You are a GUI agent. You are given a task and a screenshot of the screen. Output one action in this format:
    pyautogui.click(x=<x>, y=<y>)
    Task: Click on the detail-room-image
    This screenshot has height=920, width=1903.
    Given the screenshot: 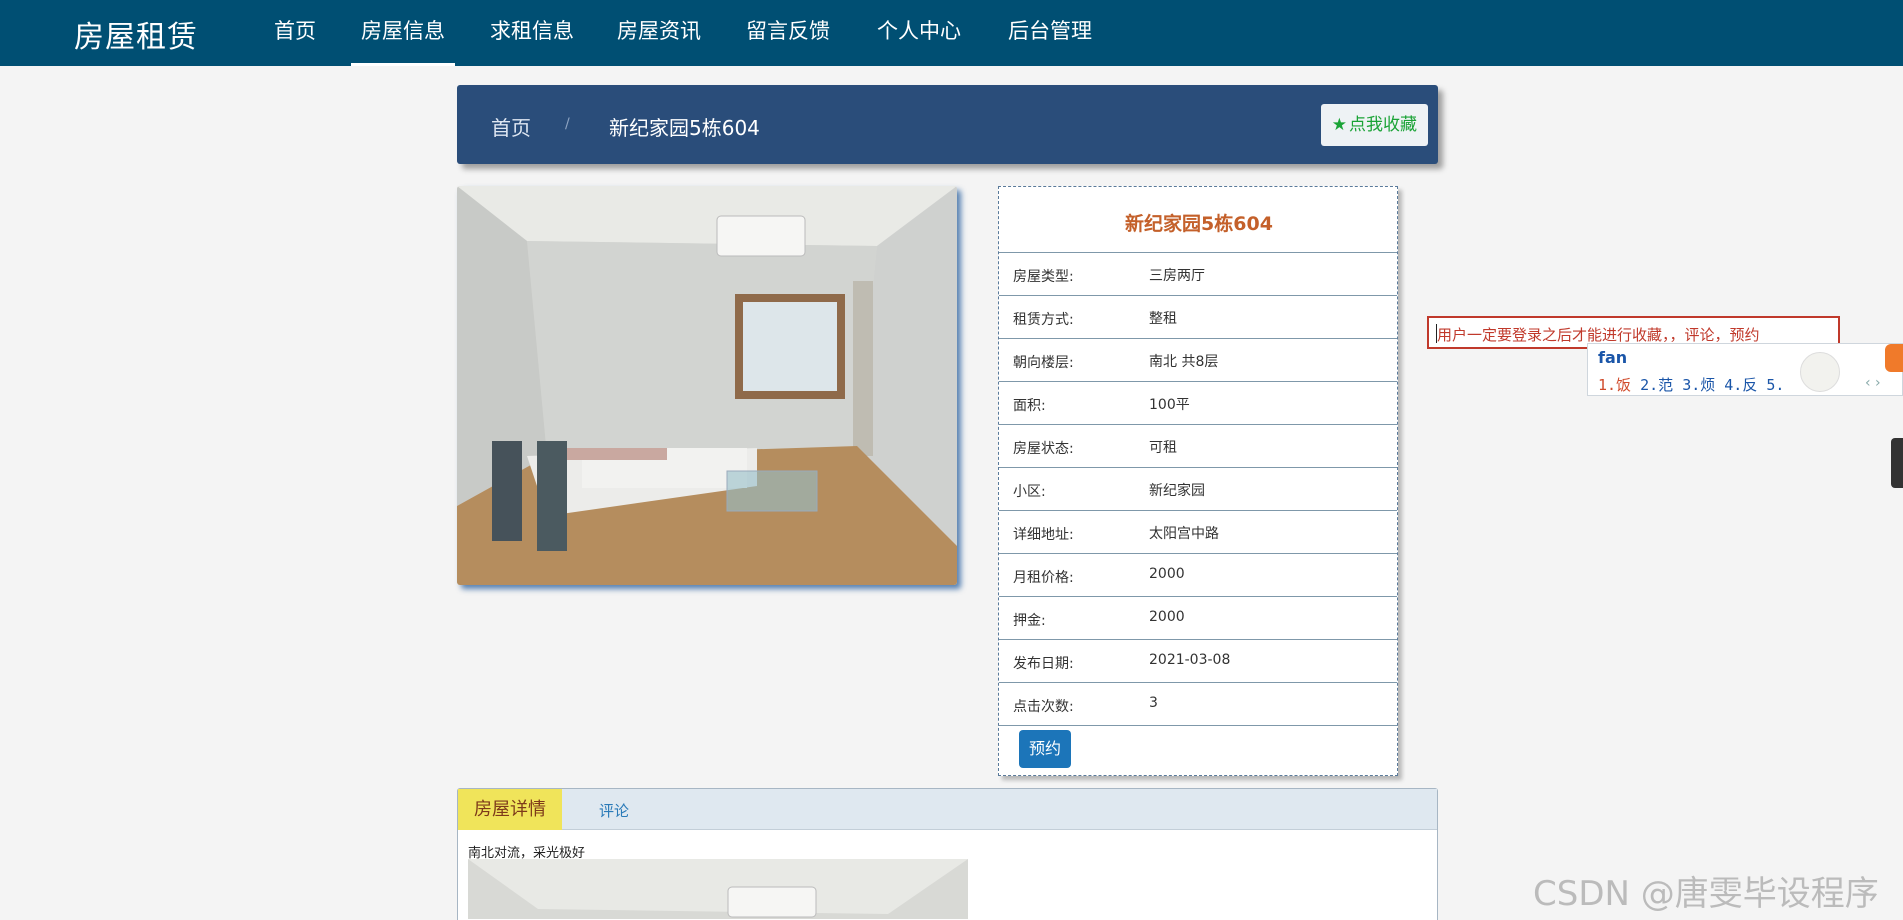 What is the action you would take?
    pyautogui.click(x=718, y=889)
    